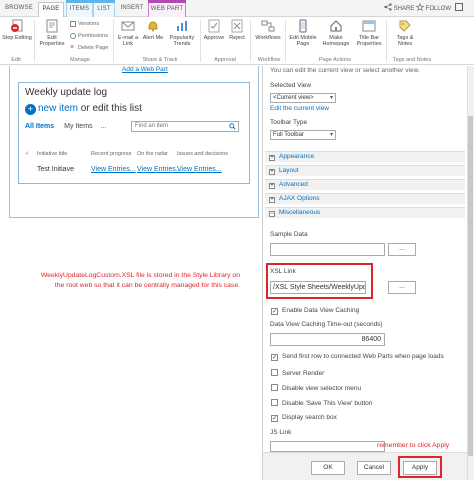 The height and width of the screenshot is (480, 474). I want to click on toolbar-type-select: Full Toolbar, so click(303, 135).